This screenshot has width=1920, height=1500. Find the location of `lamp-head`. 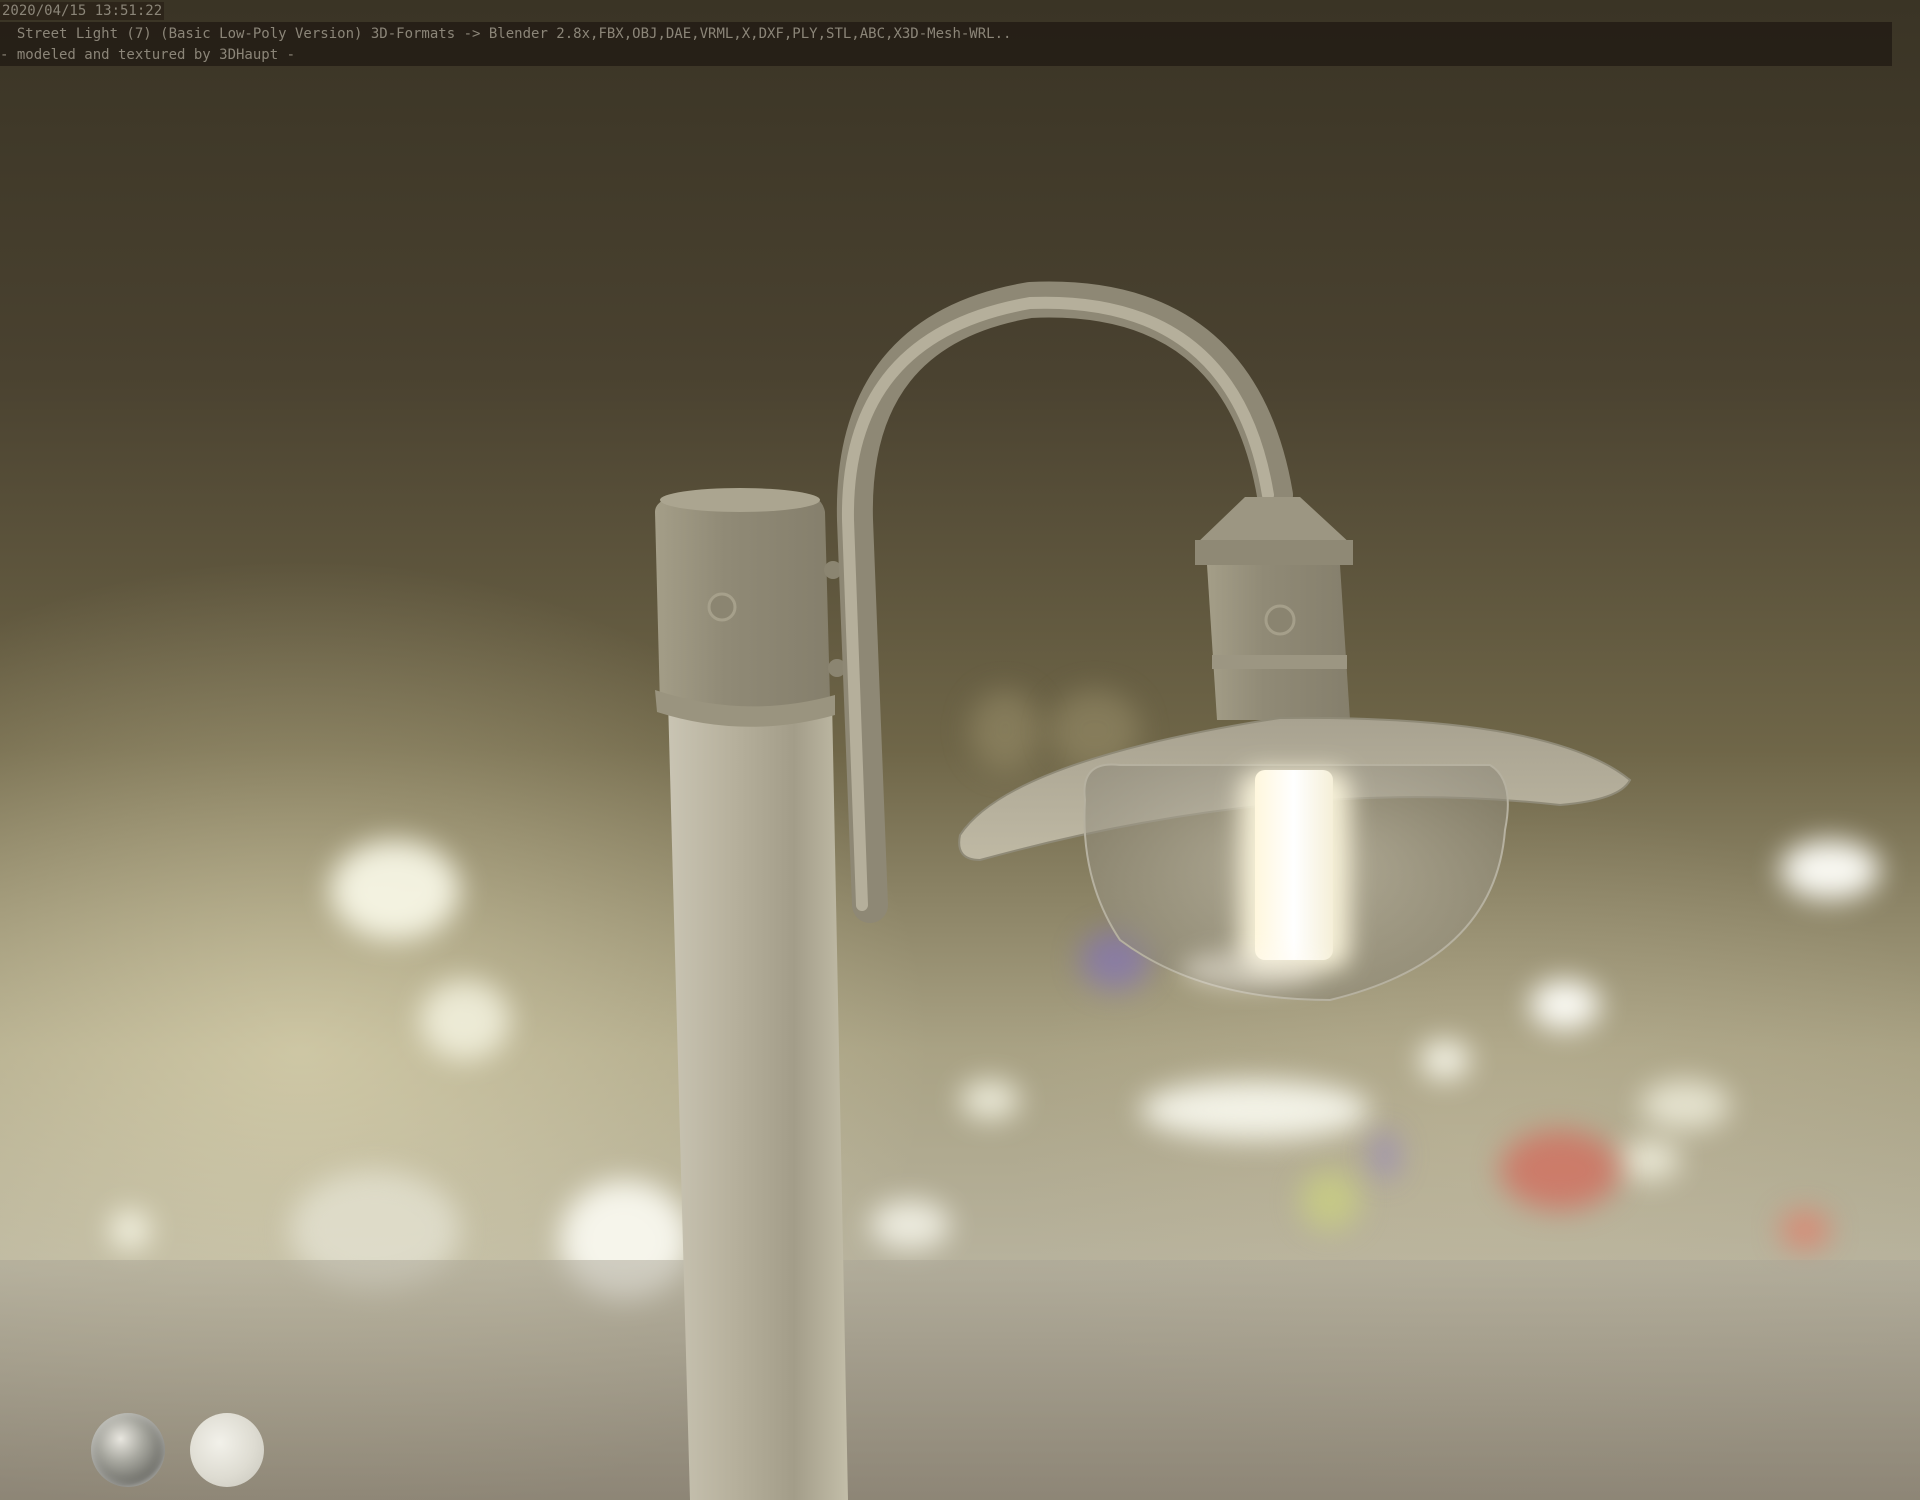

lamp-head is located at coordinates (1295, 749).